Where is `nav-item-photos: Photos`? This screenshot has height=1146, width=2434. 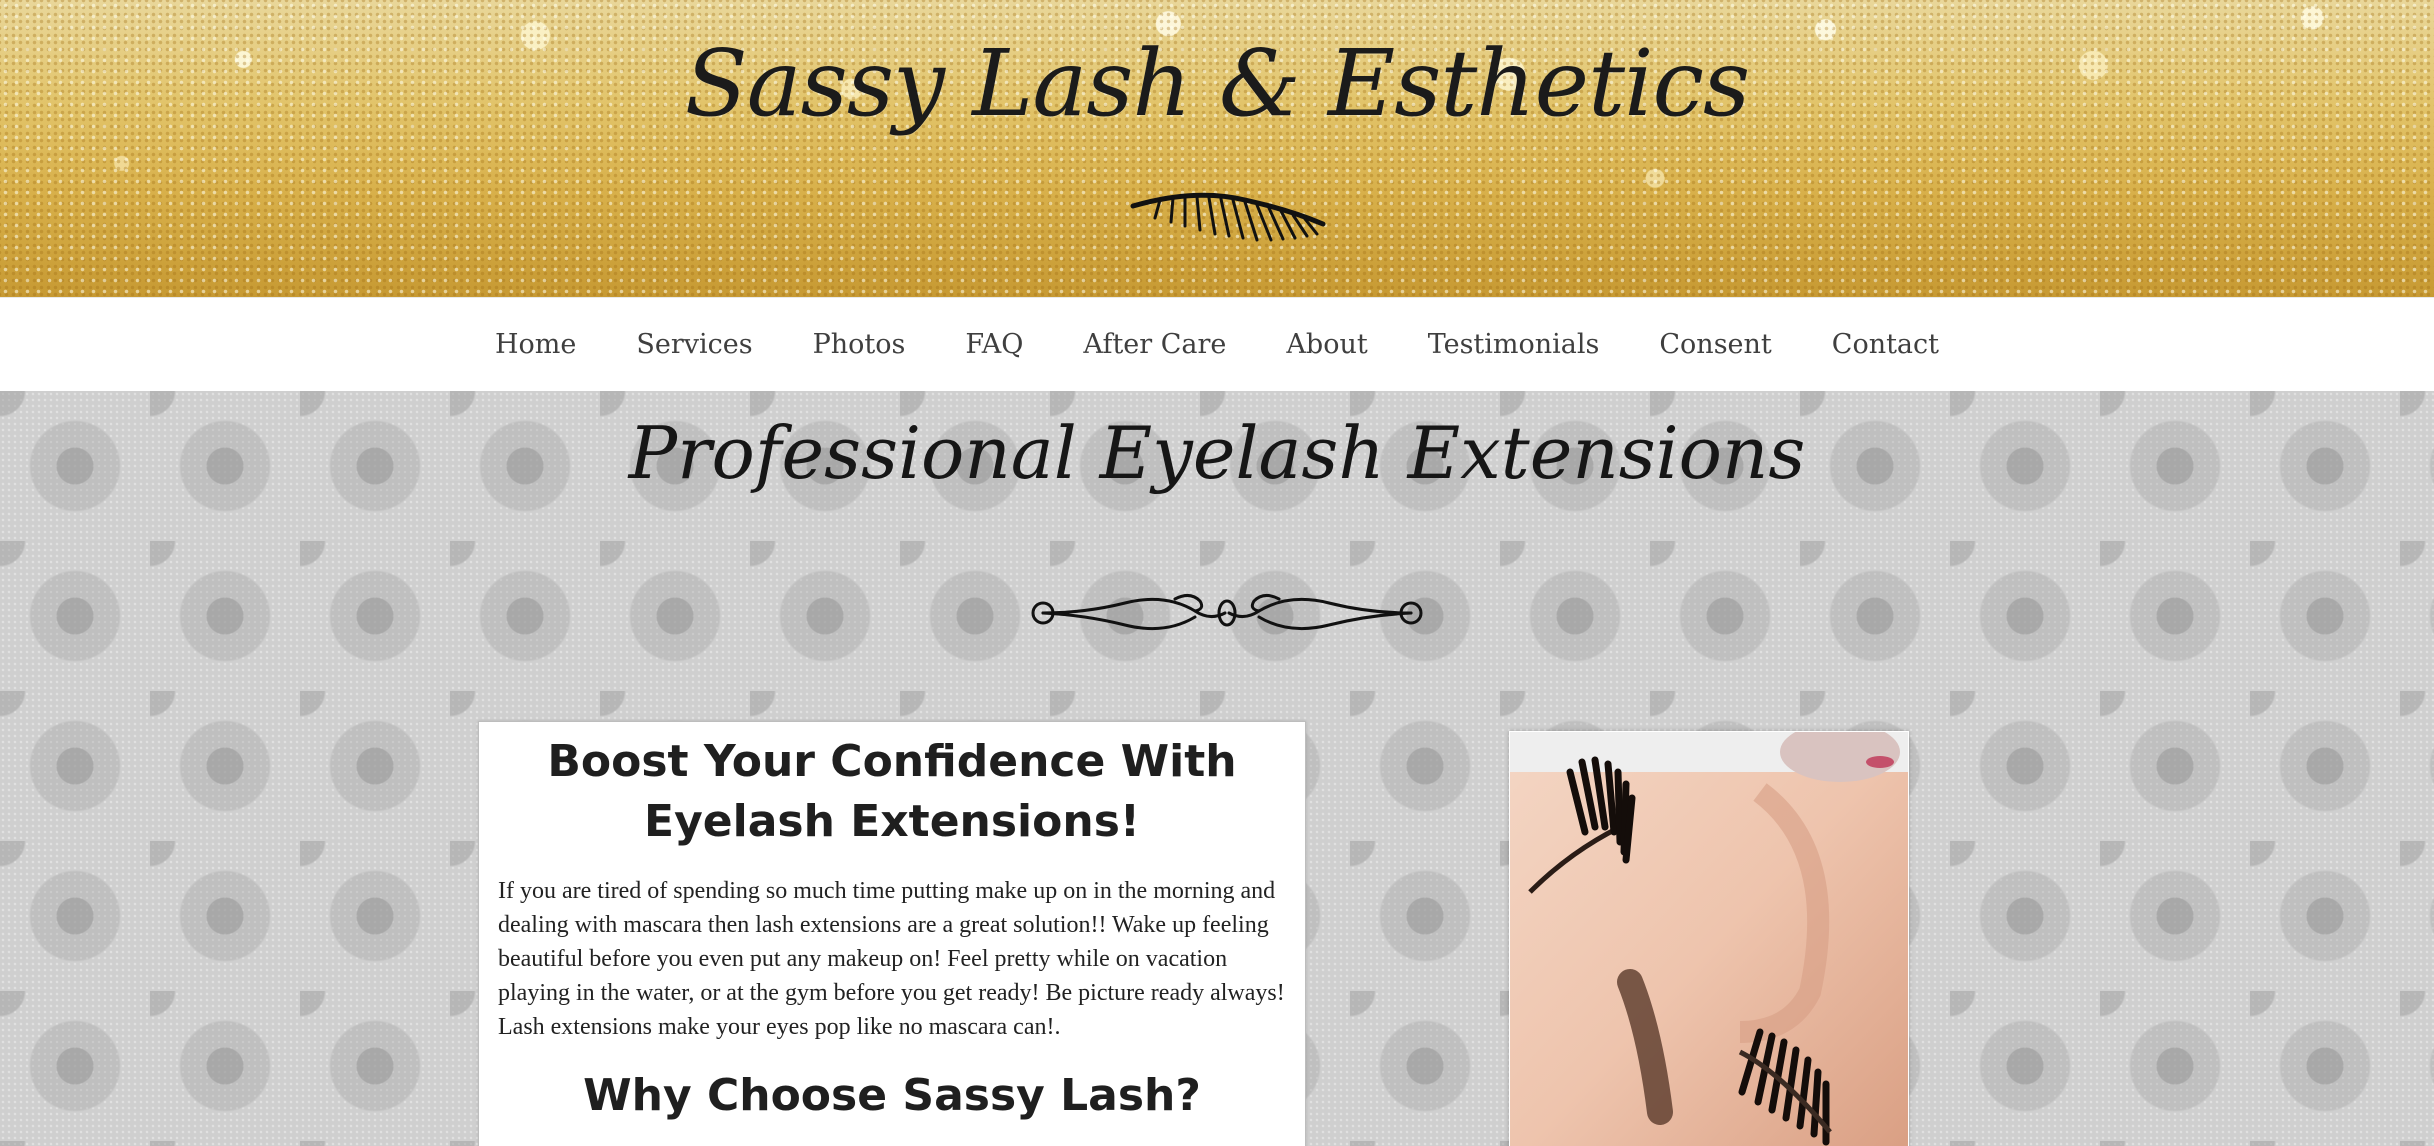
nav-item-photos: Photos is located at coordinates (859, 344).